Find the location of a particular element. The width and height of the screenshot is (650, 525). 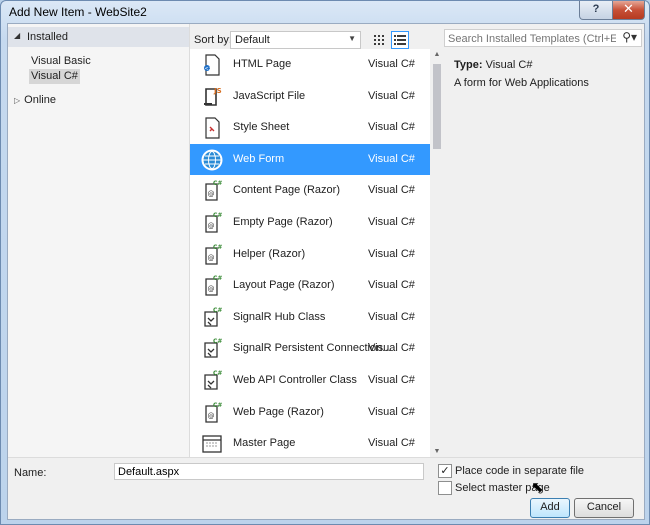

place-code-checkbox: ✓ is located at coordinates (445, 471).